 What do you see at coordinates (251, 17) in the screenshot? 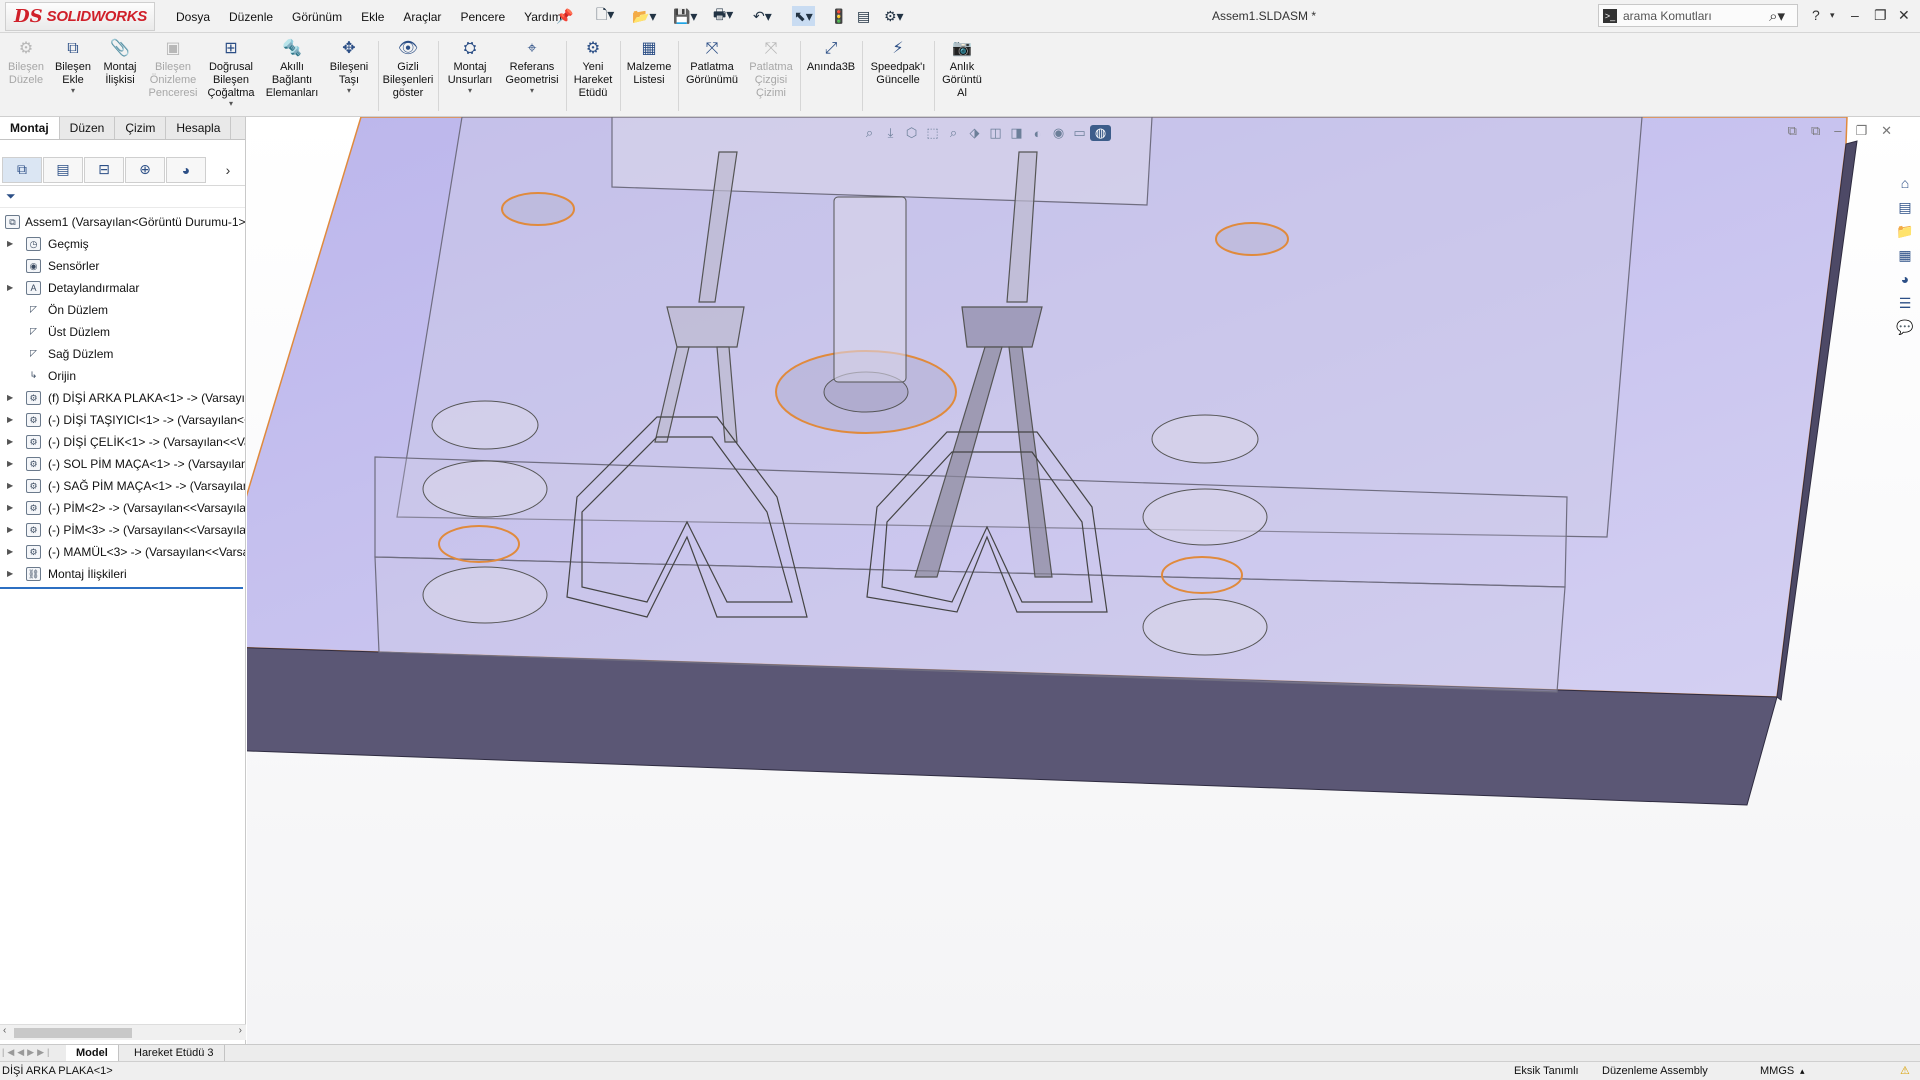
I see `menu-duzenle: Düzenle` at bounding box center [251, 17].